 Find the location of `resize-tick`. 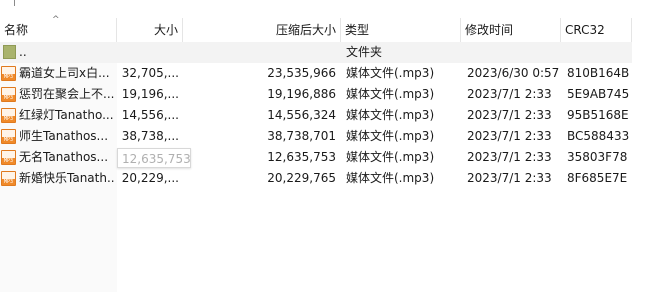

resize-tick is located at coordinates (14, 3).